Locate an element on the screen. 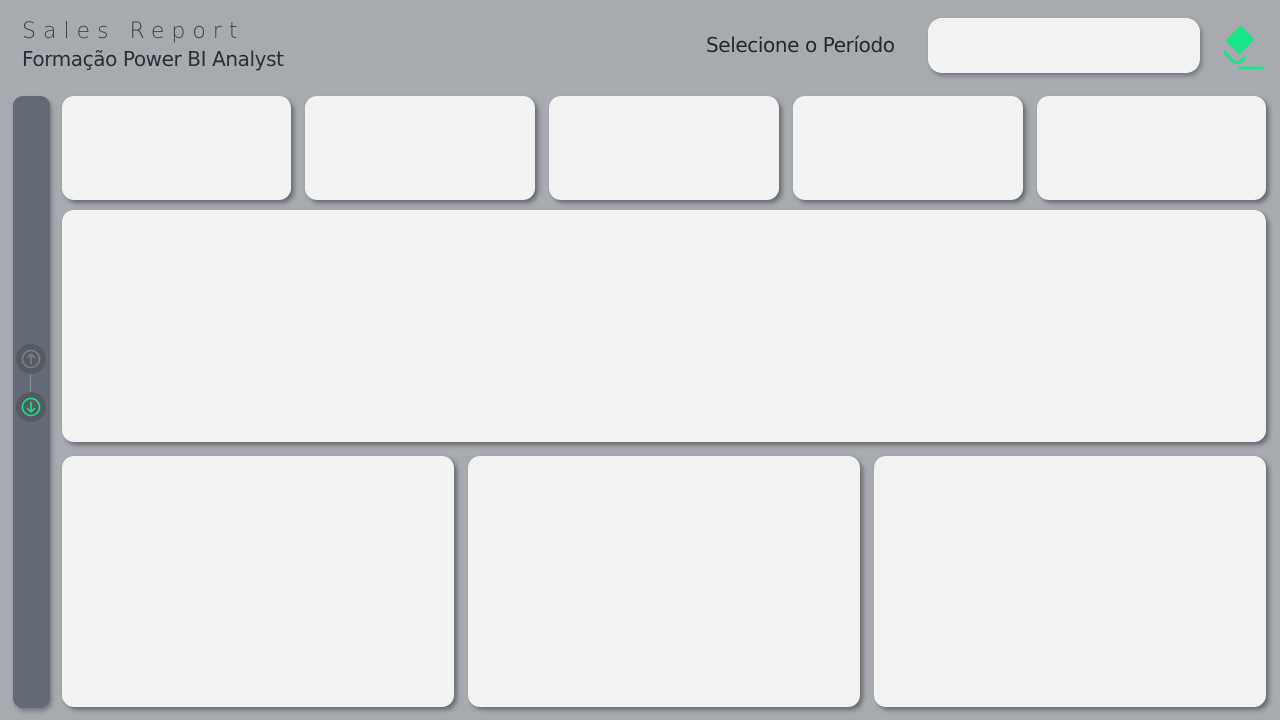 The width and height of the screenshot is (1280, 720). page-navigation-sidebar is located at coordinates (31, 402).